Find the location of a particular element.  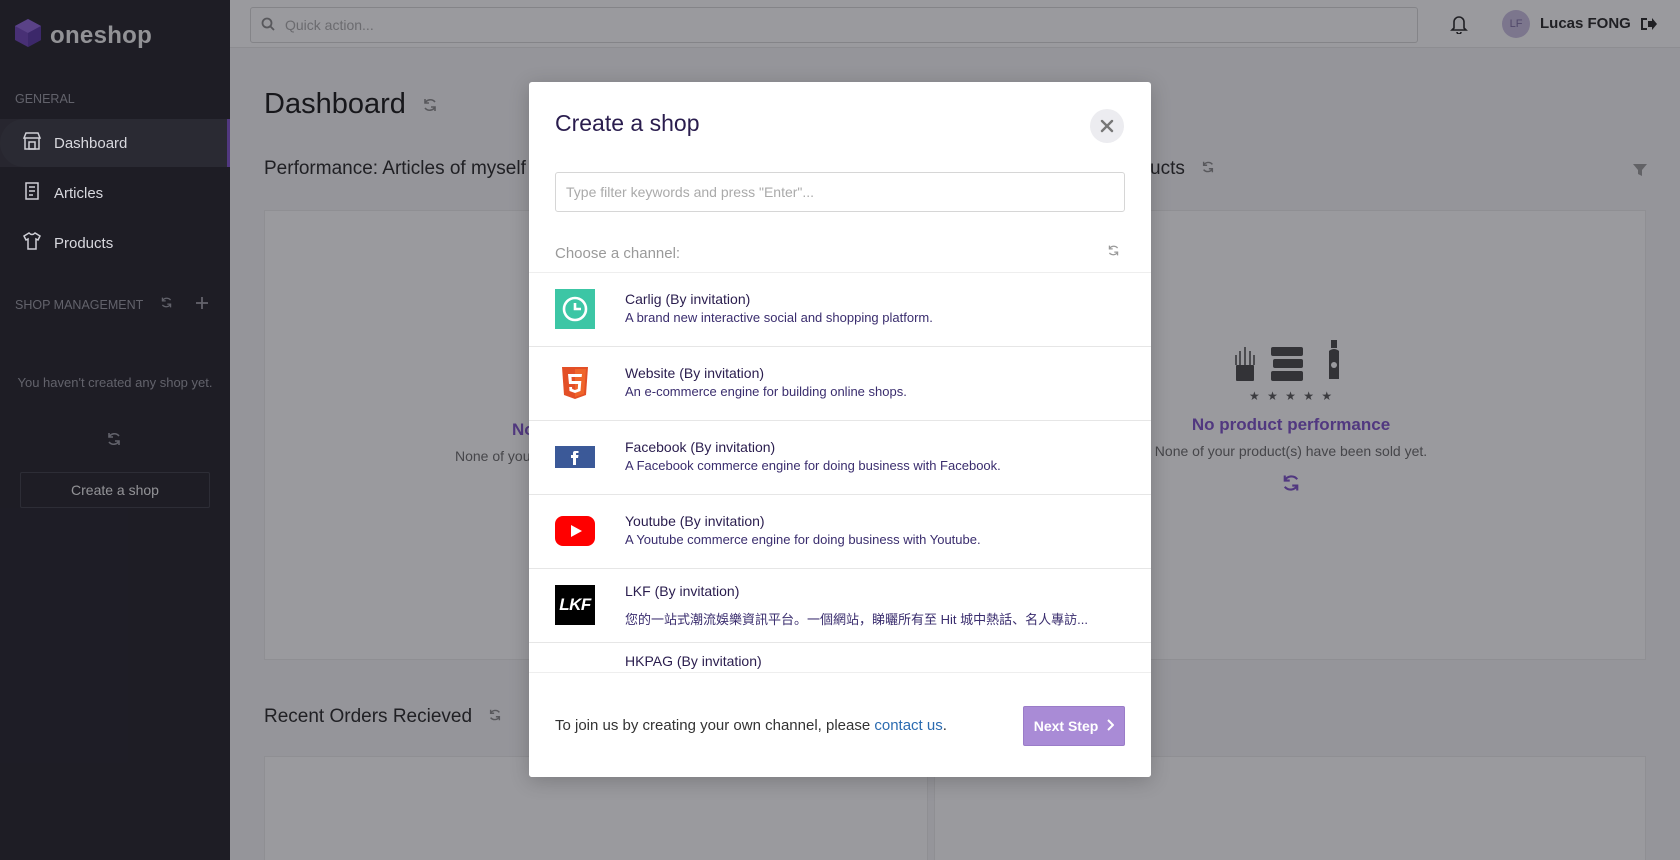

next-step-button: Next Step is located at coordinates (1074, 726).